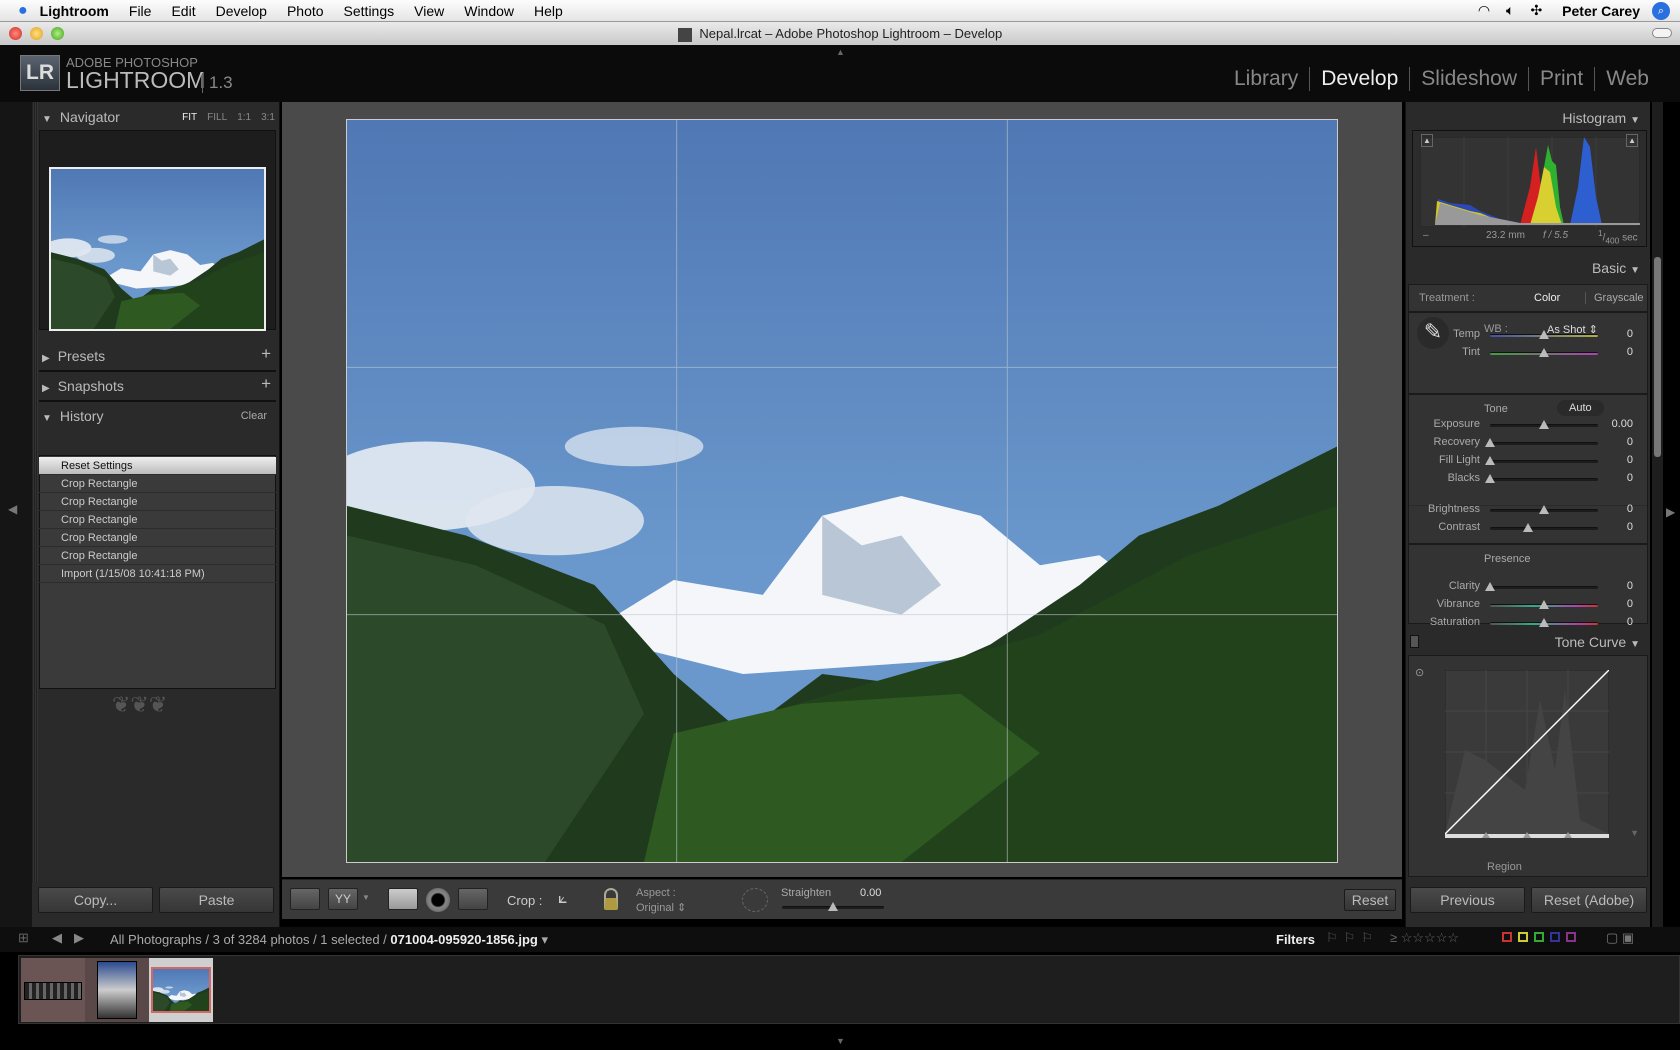 Image resolution: width=1680 pixels, height=1050 pixels. What do you see at coordinates (12, 509) in the screenshot?
I see `collapse-left-icon: ◀` at bounding box center [12, 509].